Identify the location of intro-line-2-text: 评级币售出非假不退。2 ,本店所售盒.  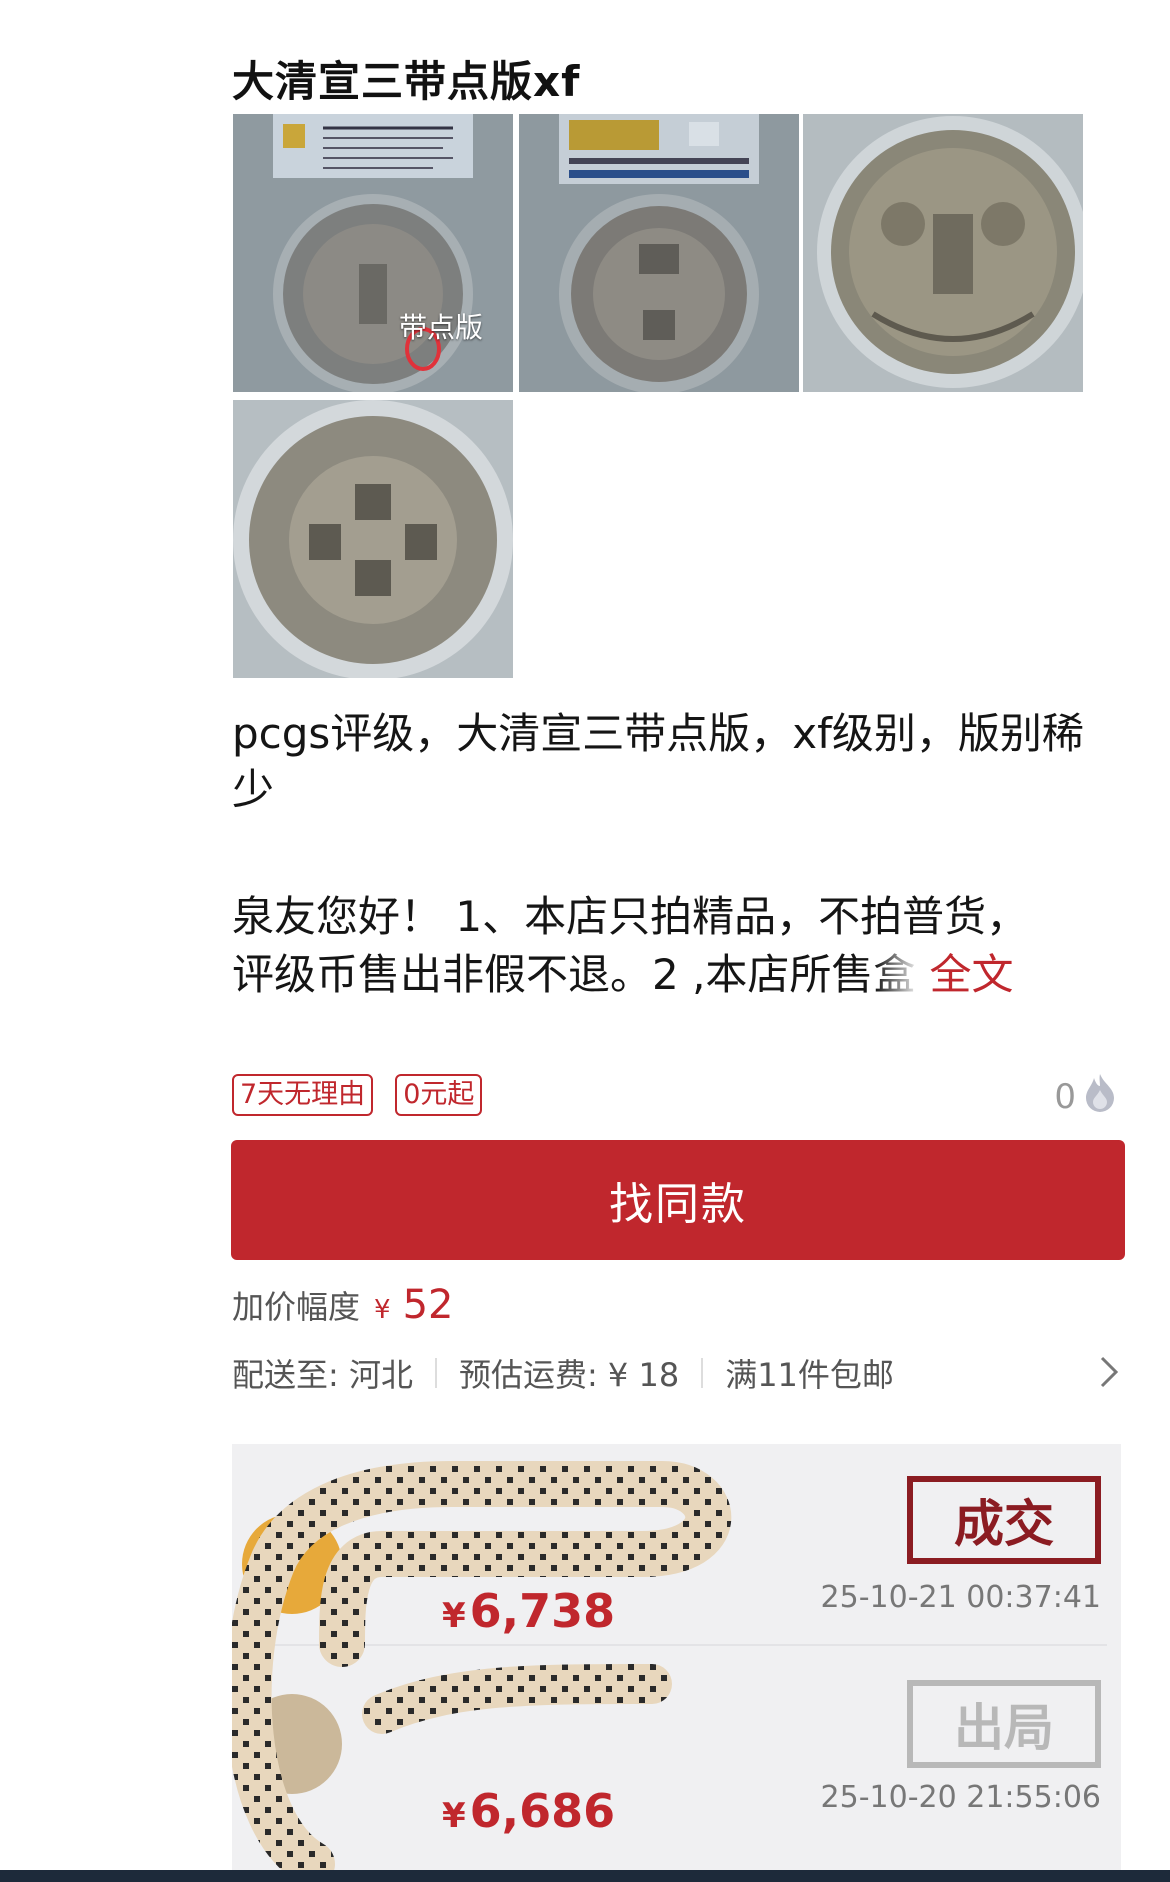
(574, 974).